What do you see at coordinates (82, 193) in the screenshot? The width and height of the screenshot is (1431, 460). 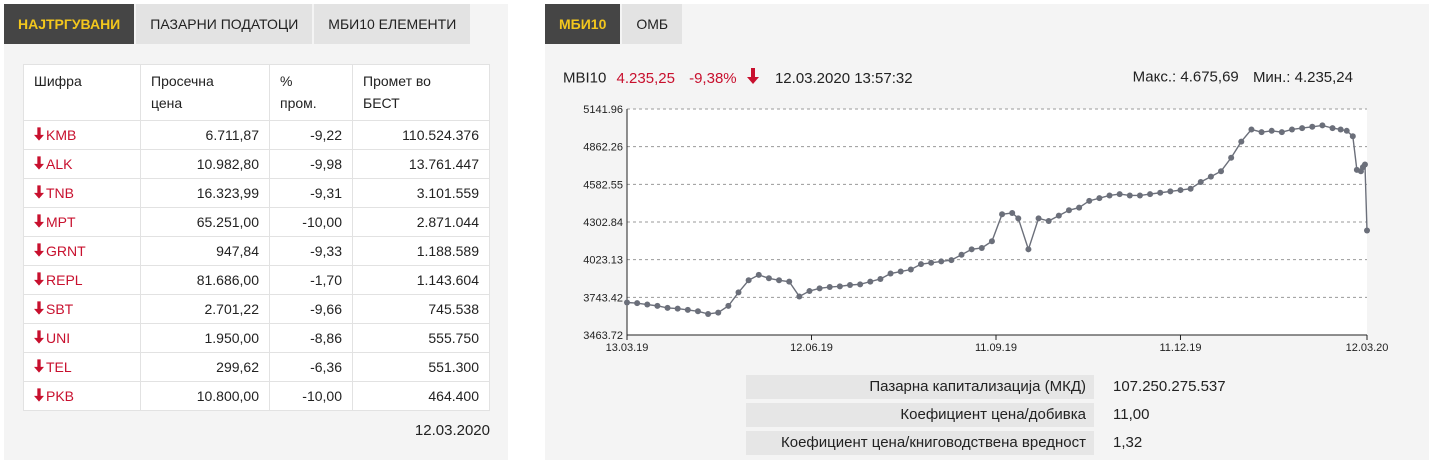 I see `symbol-cell: TNB` at bounding box center [82, 193].